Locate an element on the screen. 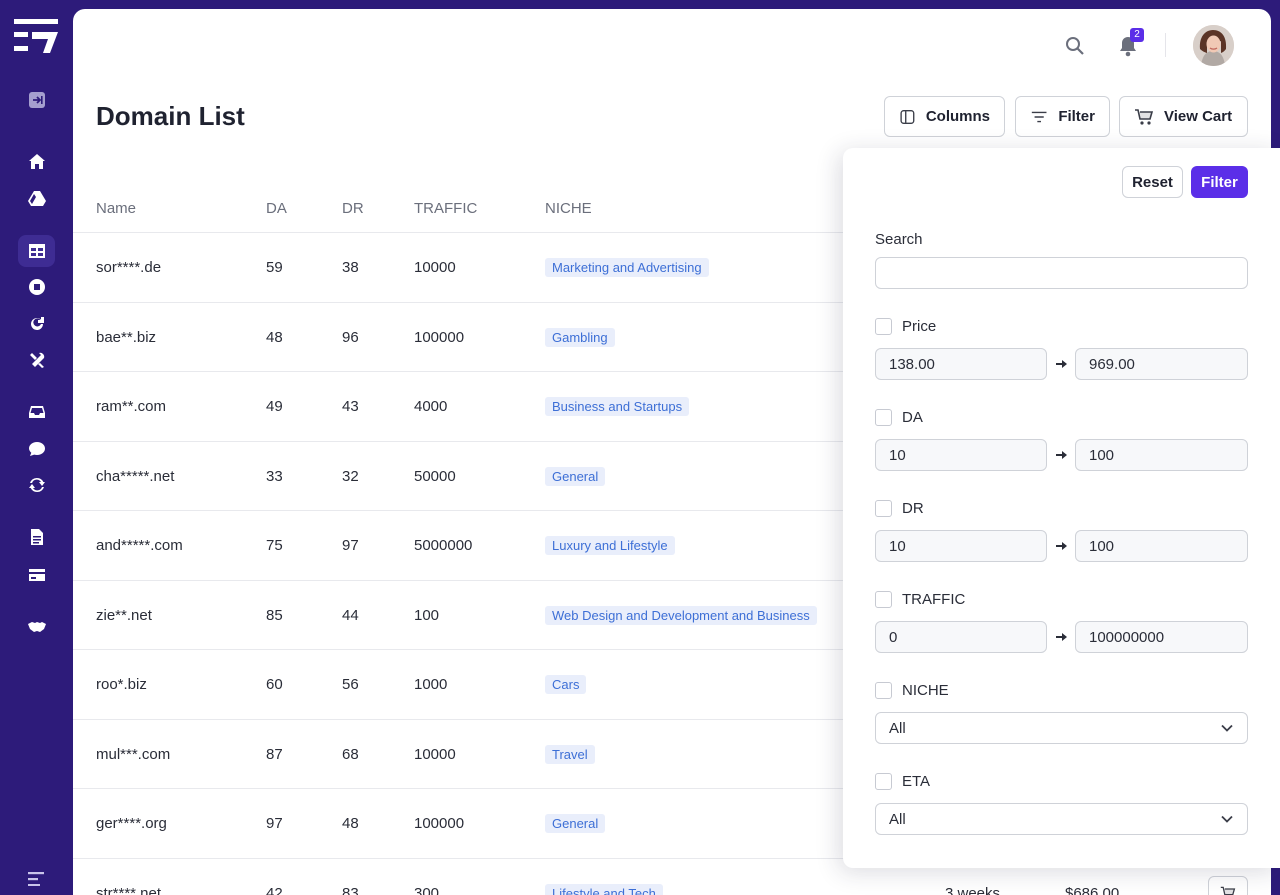  reset-button: Reset is located at coordinates (1152, 182).